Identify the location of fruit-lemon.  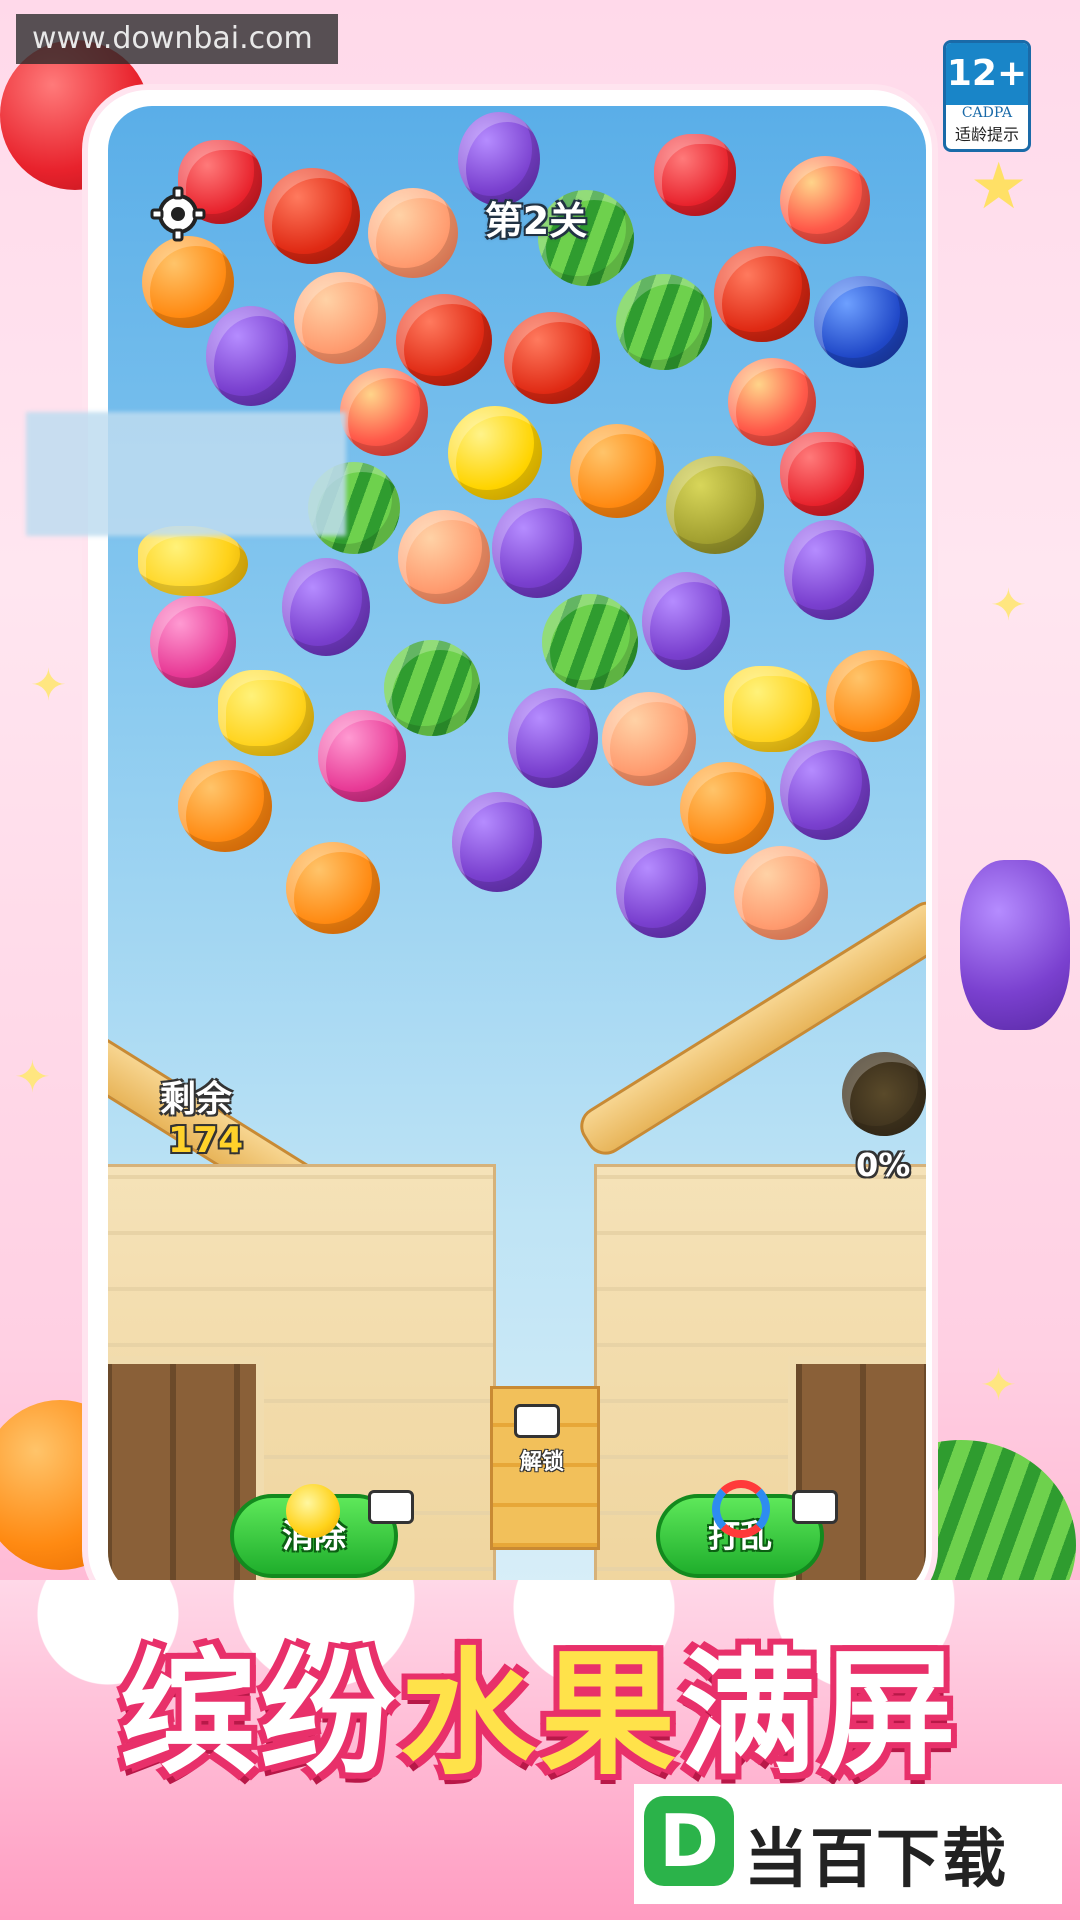
(495, 453).